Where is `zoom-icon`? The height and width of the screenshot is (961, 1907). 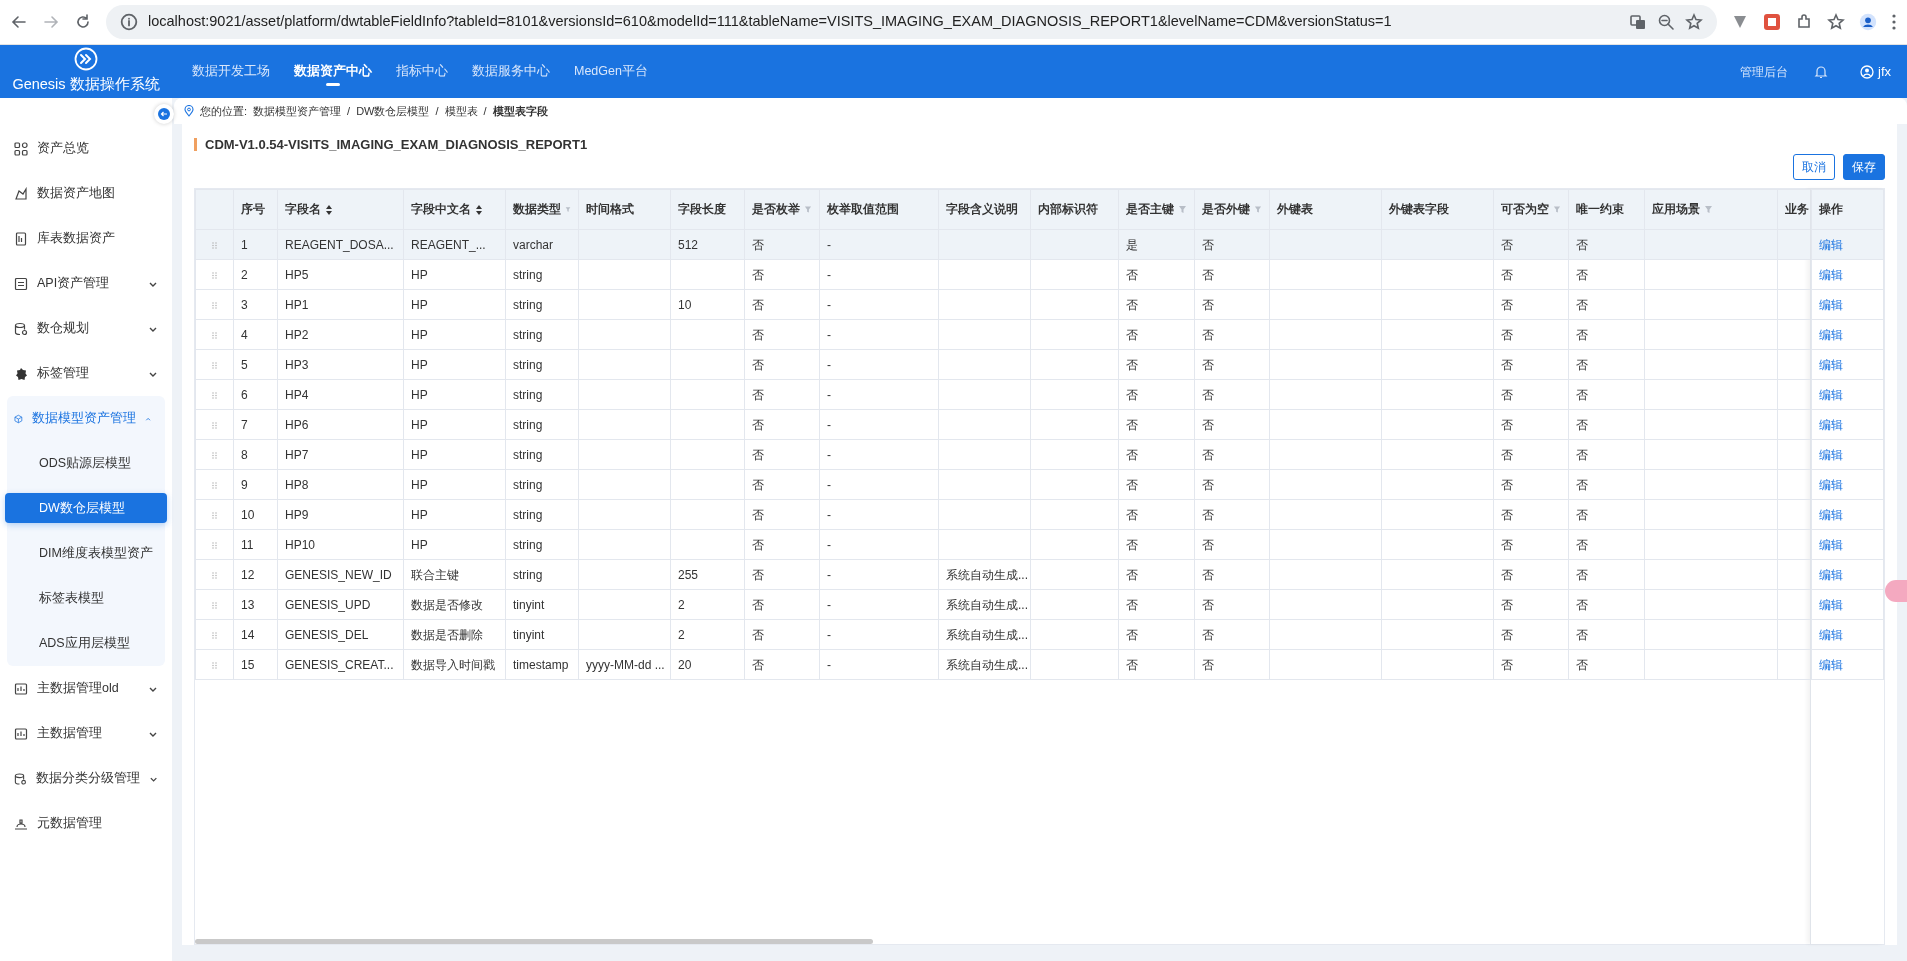
zoom-icon is located at coordinates (1666, 22).